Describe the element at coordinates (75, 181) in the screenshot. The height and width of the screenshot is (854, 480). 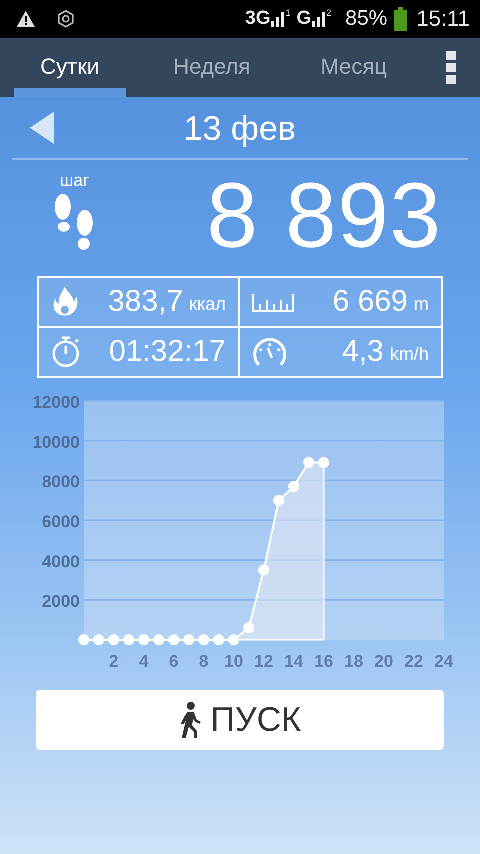
I see `steps-label: шаг` at that location.